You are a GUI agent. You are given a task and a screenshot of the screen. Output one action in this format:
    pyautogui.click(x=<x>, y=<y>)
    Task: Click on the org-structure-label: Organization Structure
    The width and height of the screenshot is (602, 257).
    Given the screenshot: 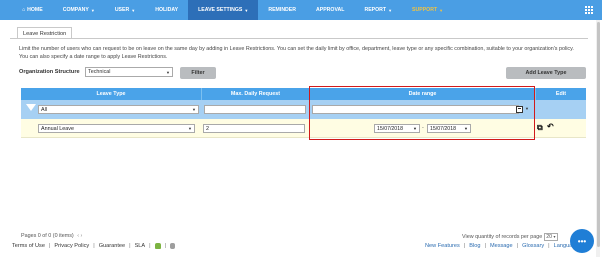 What is the action you would take?
    pyautogui.click(x=49, y=72)
    